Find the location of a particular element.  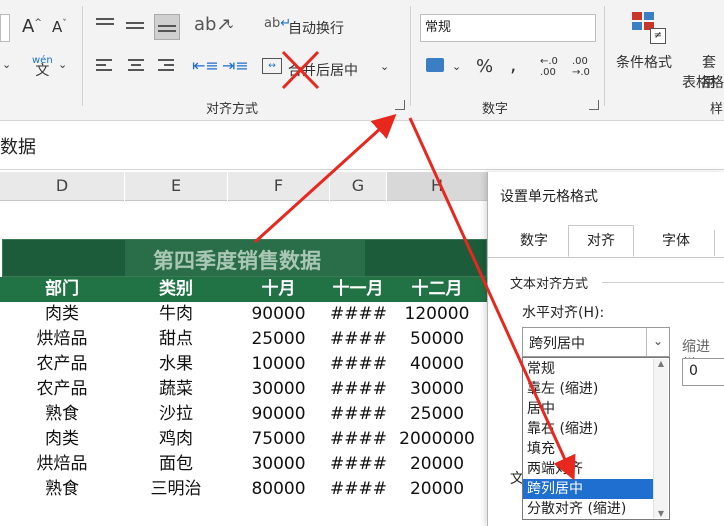

alignment-dialog-launcher-icon is located at coordinates (400, 105).